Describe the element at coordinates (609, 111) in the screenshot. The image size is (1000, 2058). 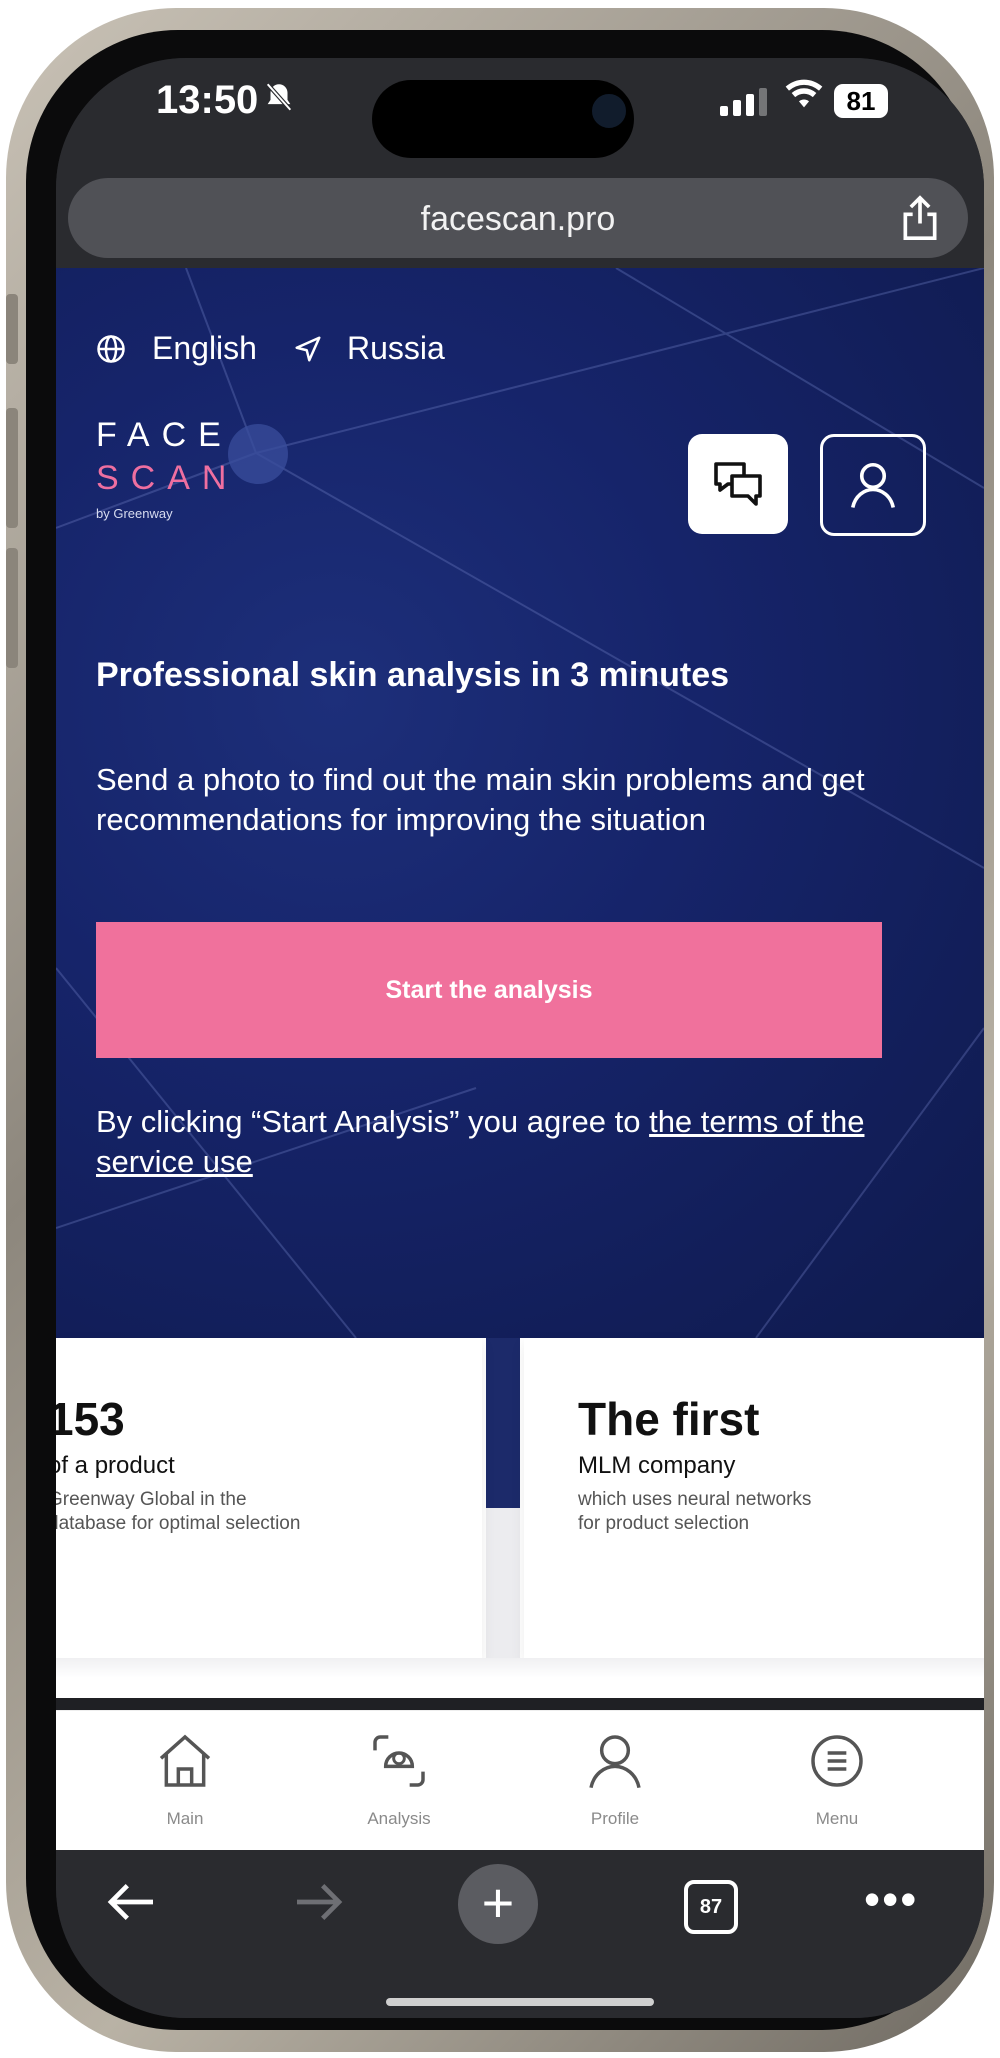
I see `front-camera` at that location.